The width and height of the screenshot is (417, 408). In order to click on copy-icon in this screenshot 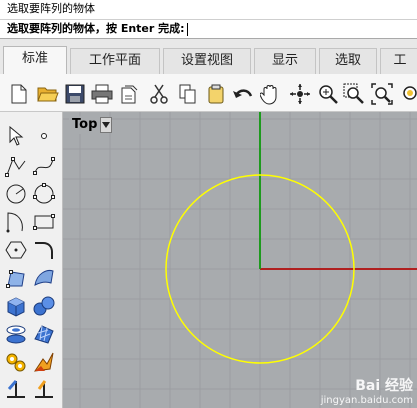, I will do `click(188, 94)`.